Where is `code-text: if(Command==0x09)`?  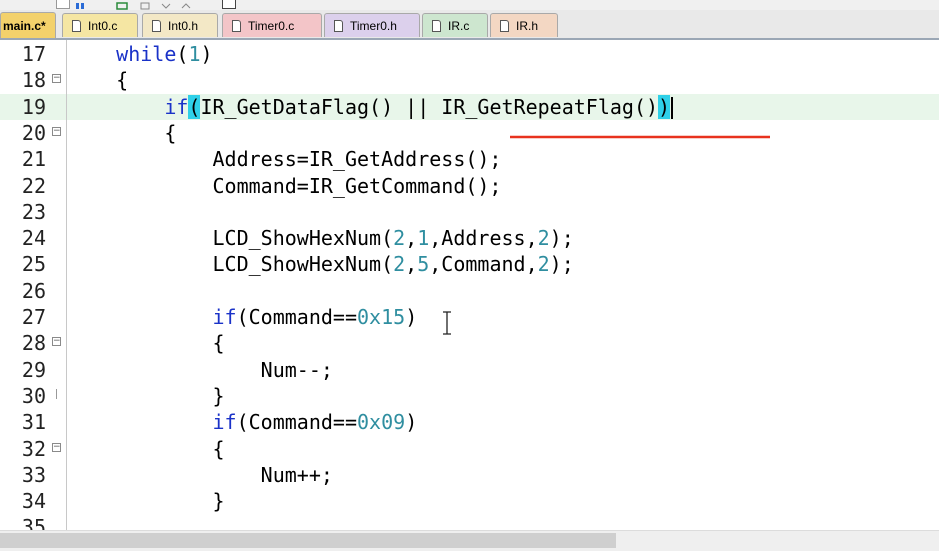
code-text: if(Command==0x09) is located at coordinates (243, 422).